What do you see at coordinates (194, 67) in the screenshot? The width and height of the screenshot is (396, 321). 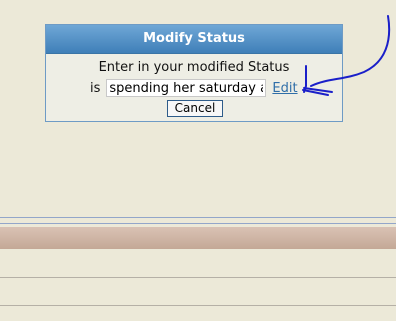 I see `status-prompt: Enter in your modified Status` at bounding box center [194, 67].